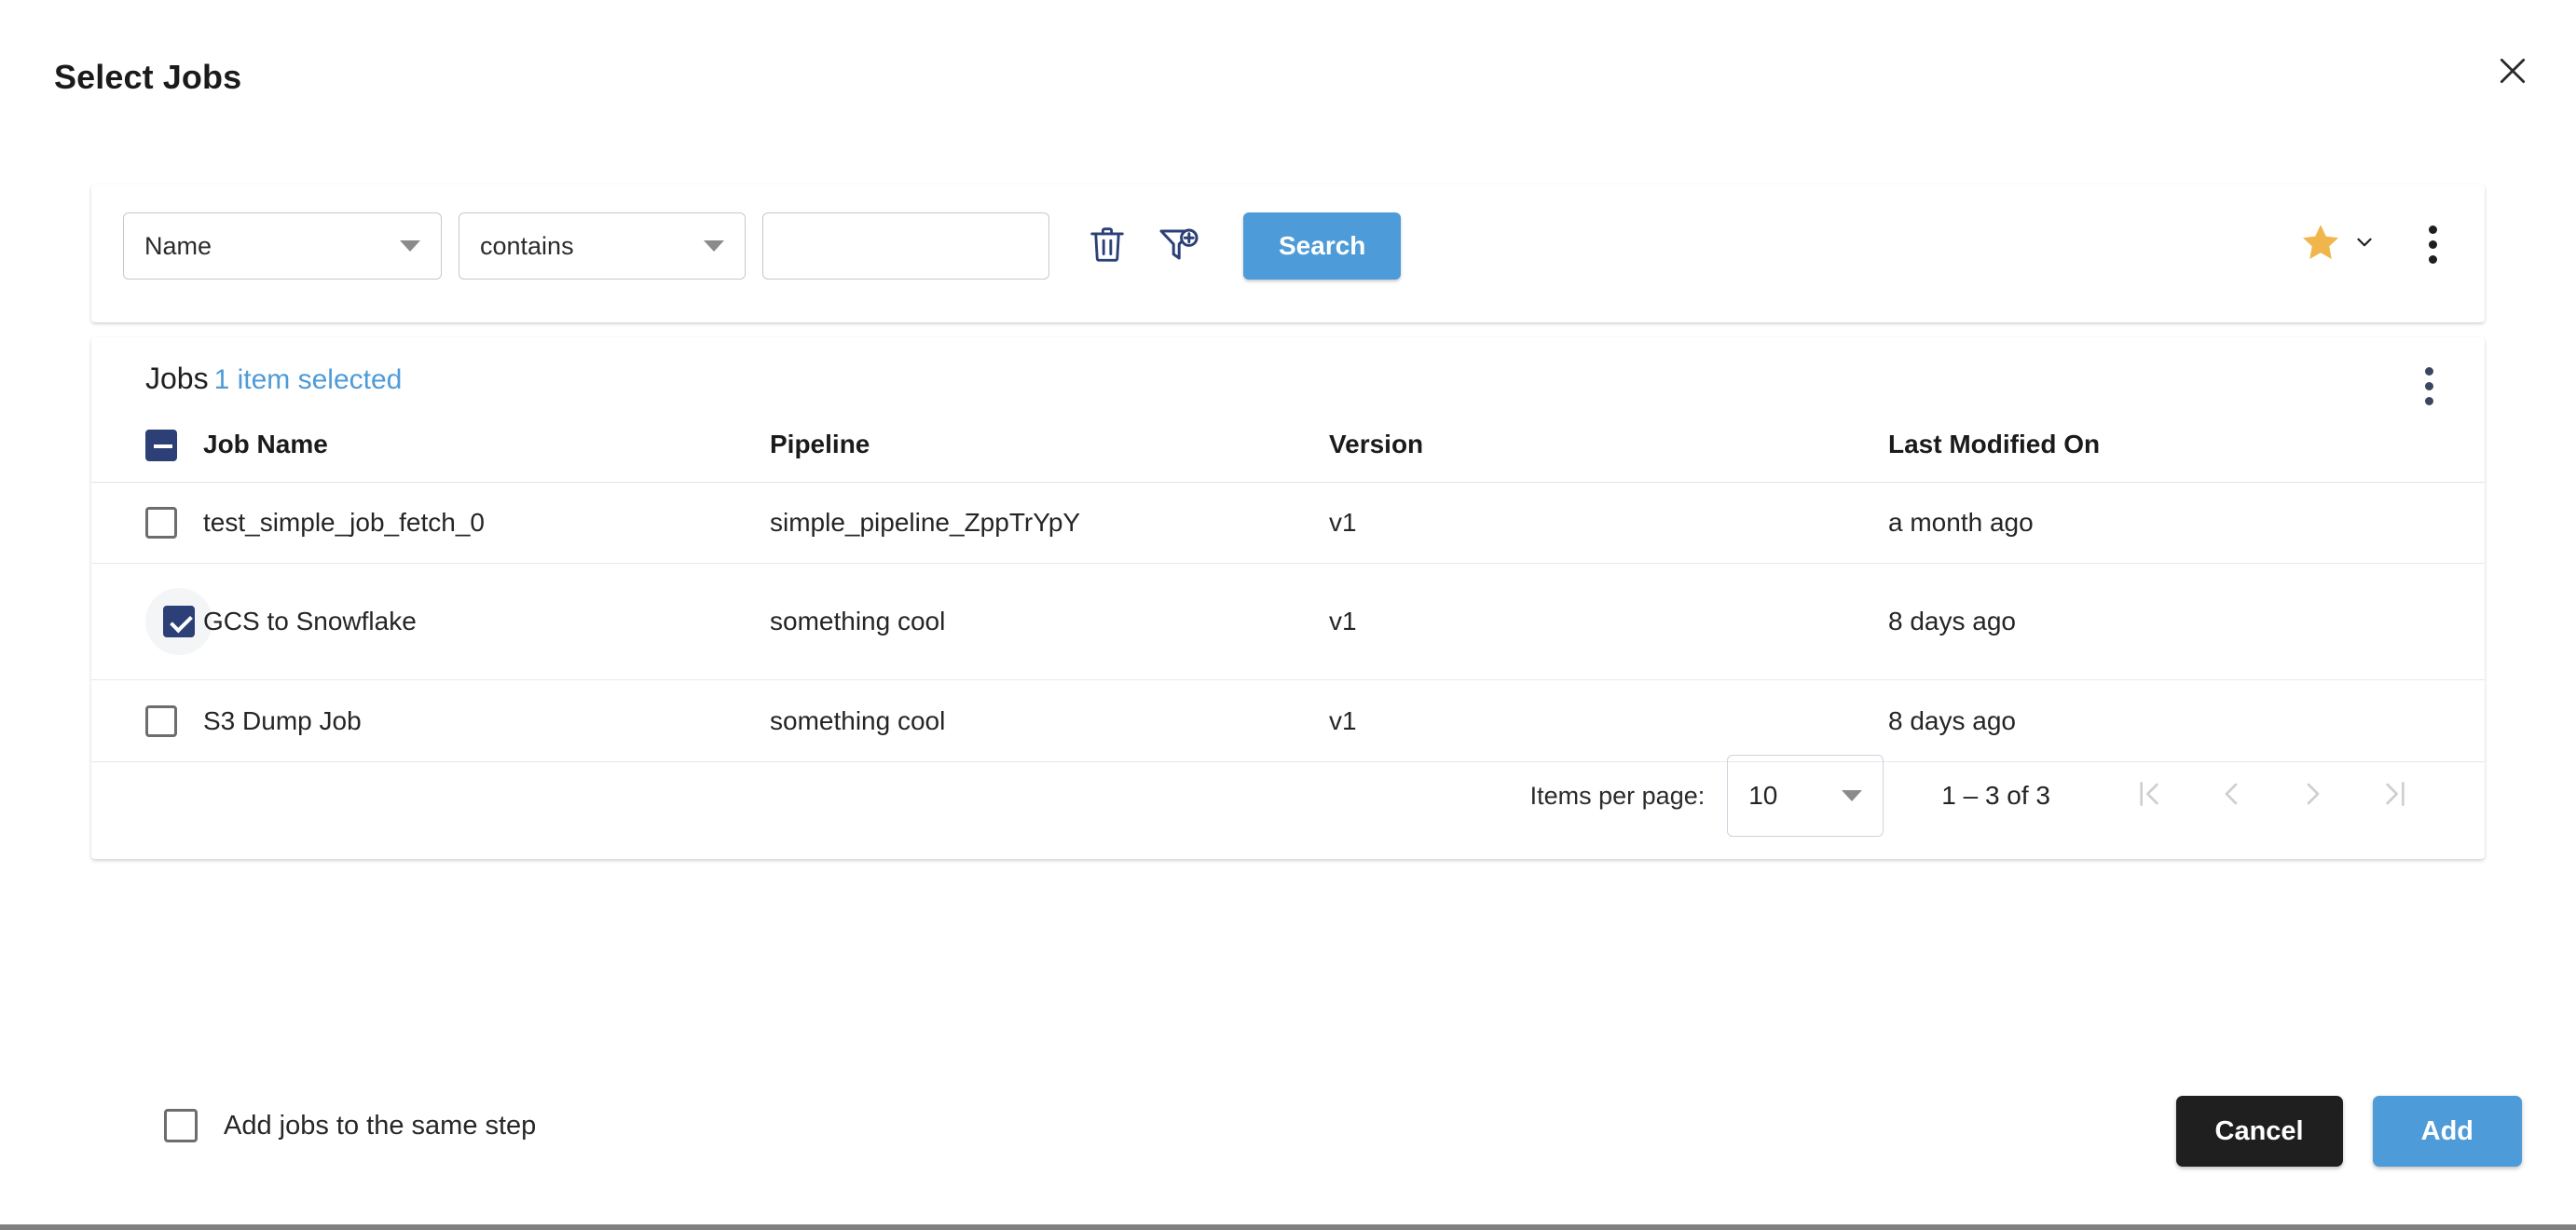  What do you see at coordinates (602, 246) in the screenshot?
I see `filter-operator-select: contains` at bounding box center [602, 246].